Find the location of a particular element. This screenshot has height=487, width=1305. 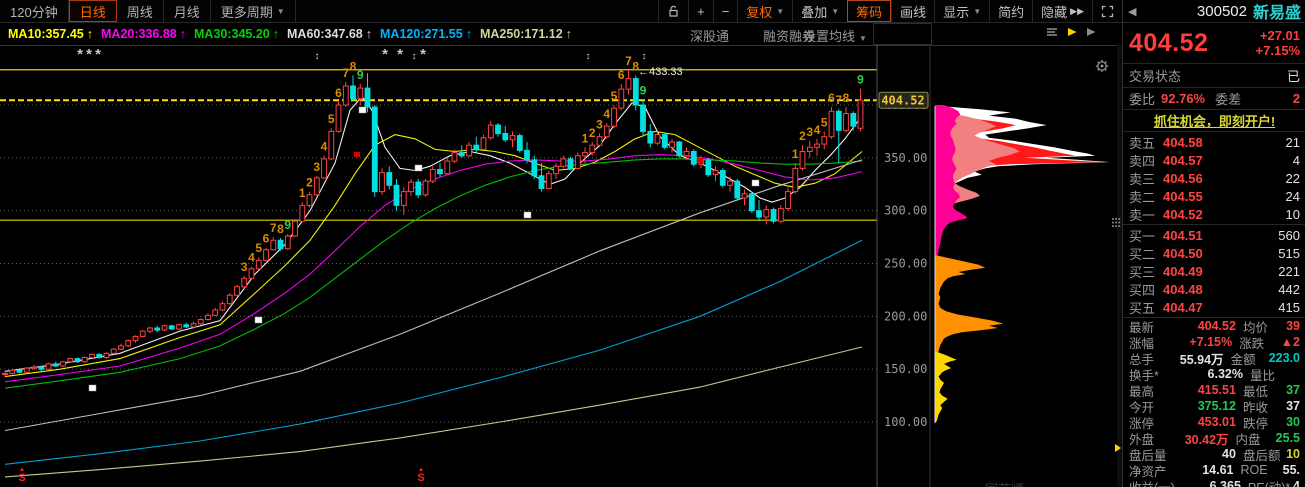

book-price: 404.55 is located at coordinates (1183, 196).